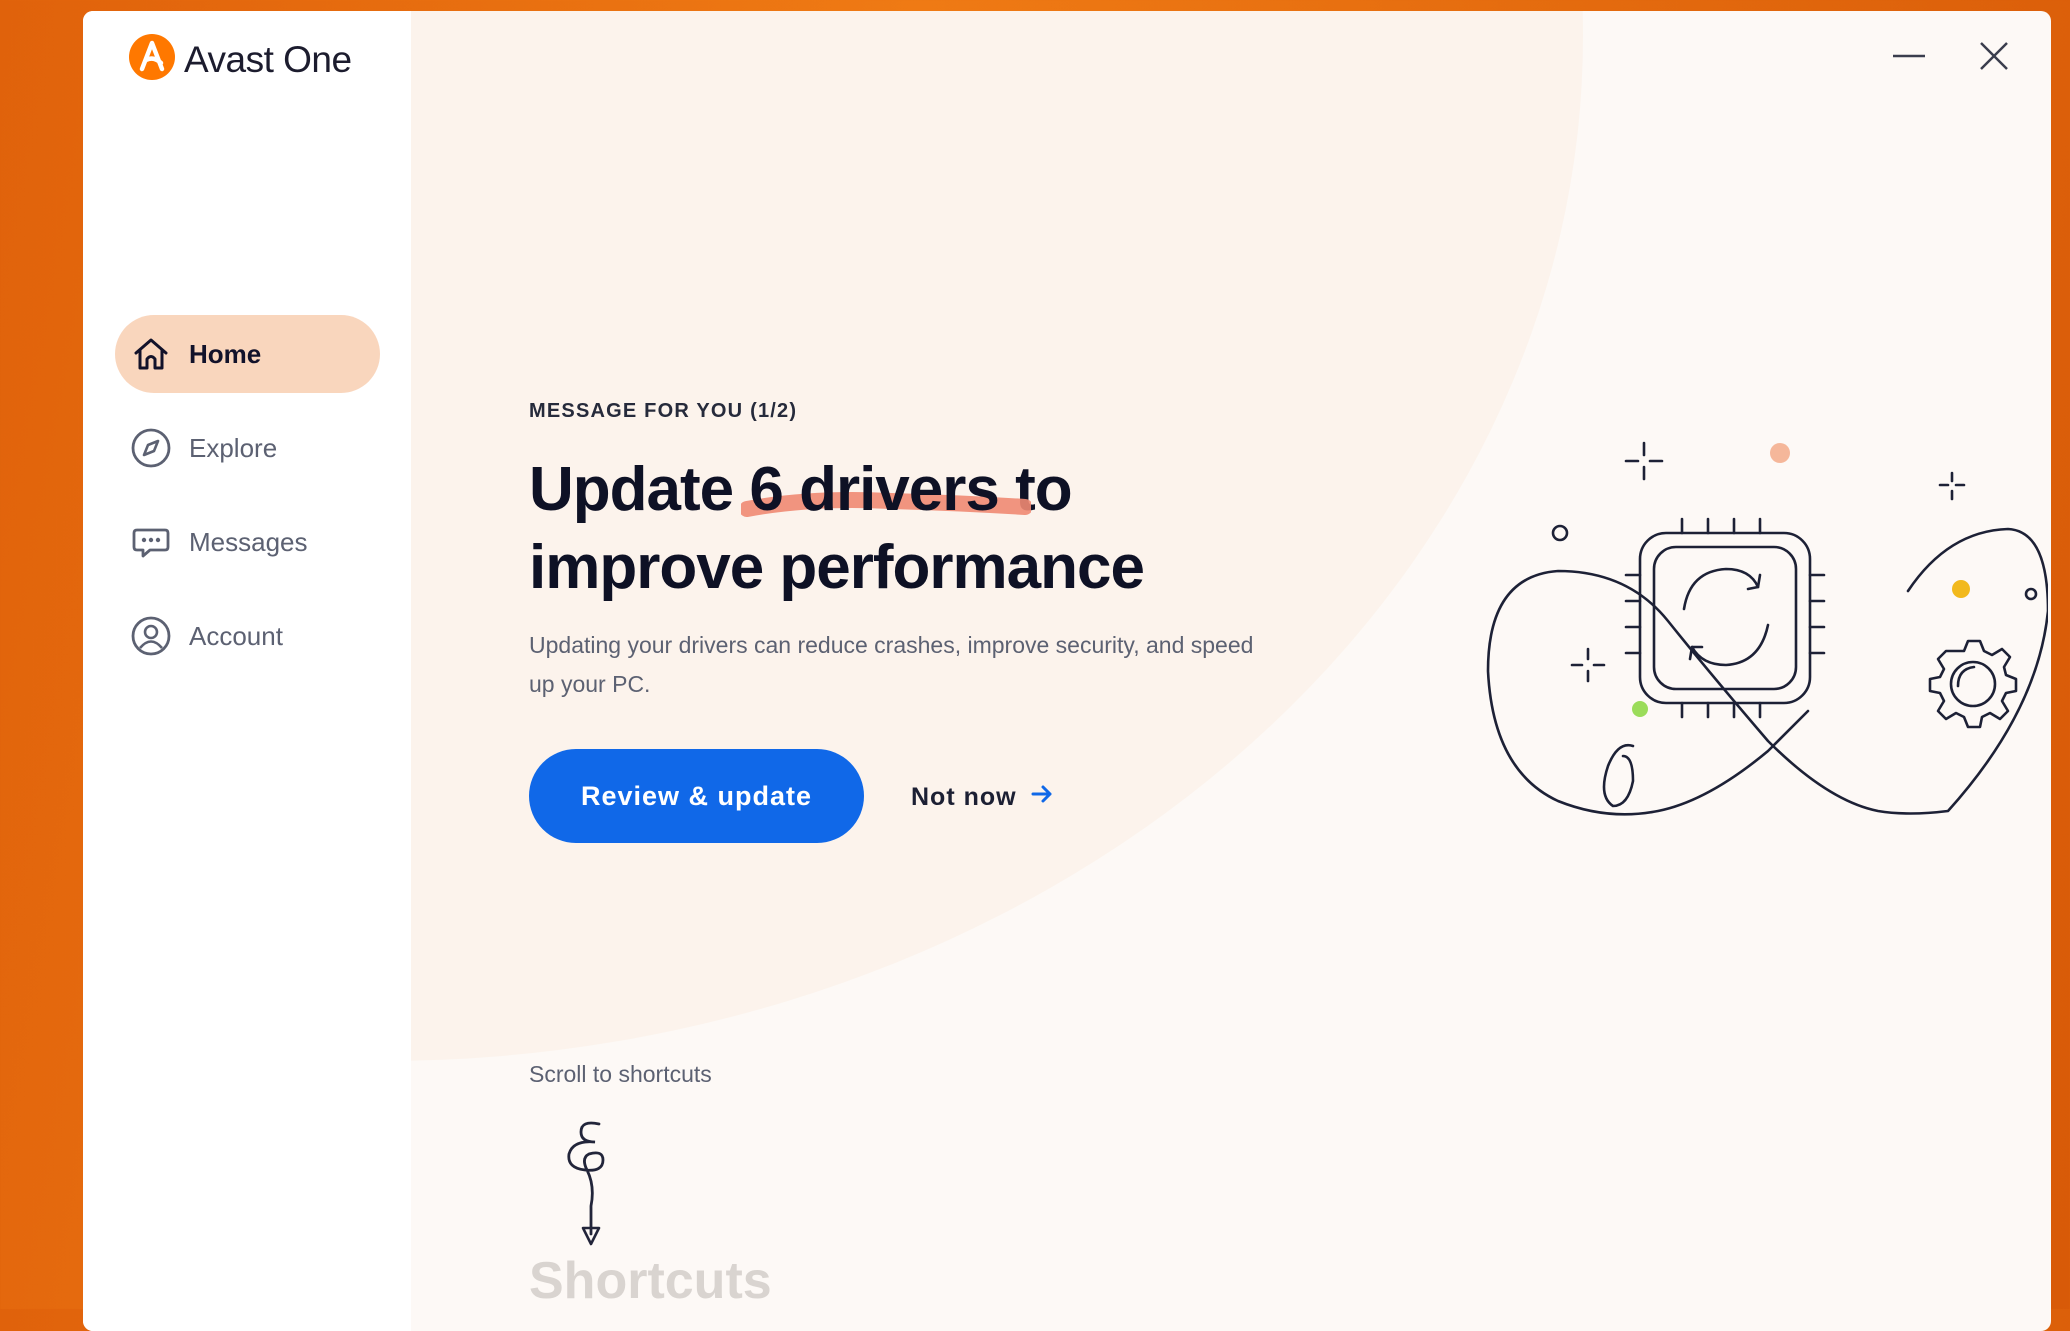  Describe the element at coordinates (151, 354) in the screenshot. I see `home-icon` at that location.